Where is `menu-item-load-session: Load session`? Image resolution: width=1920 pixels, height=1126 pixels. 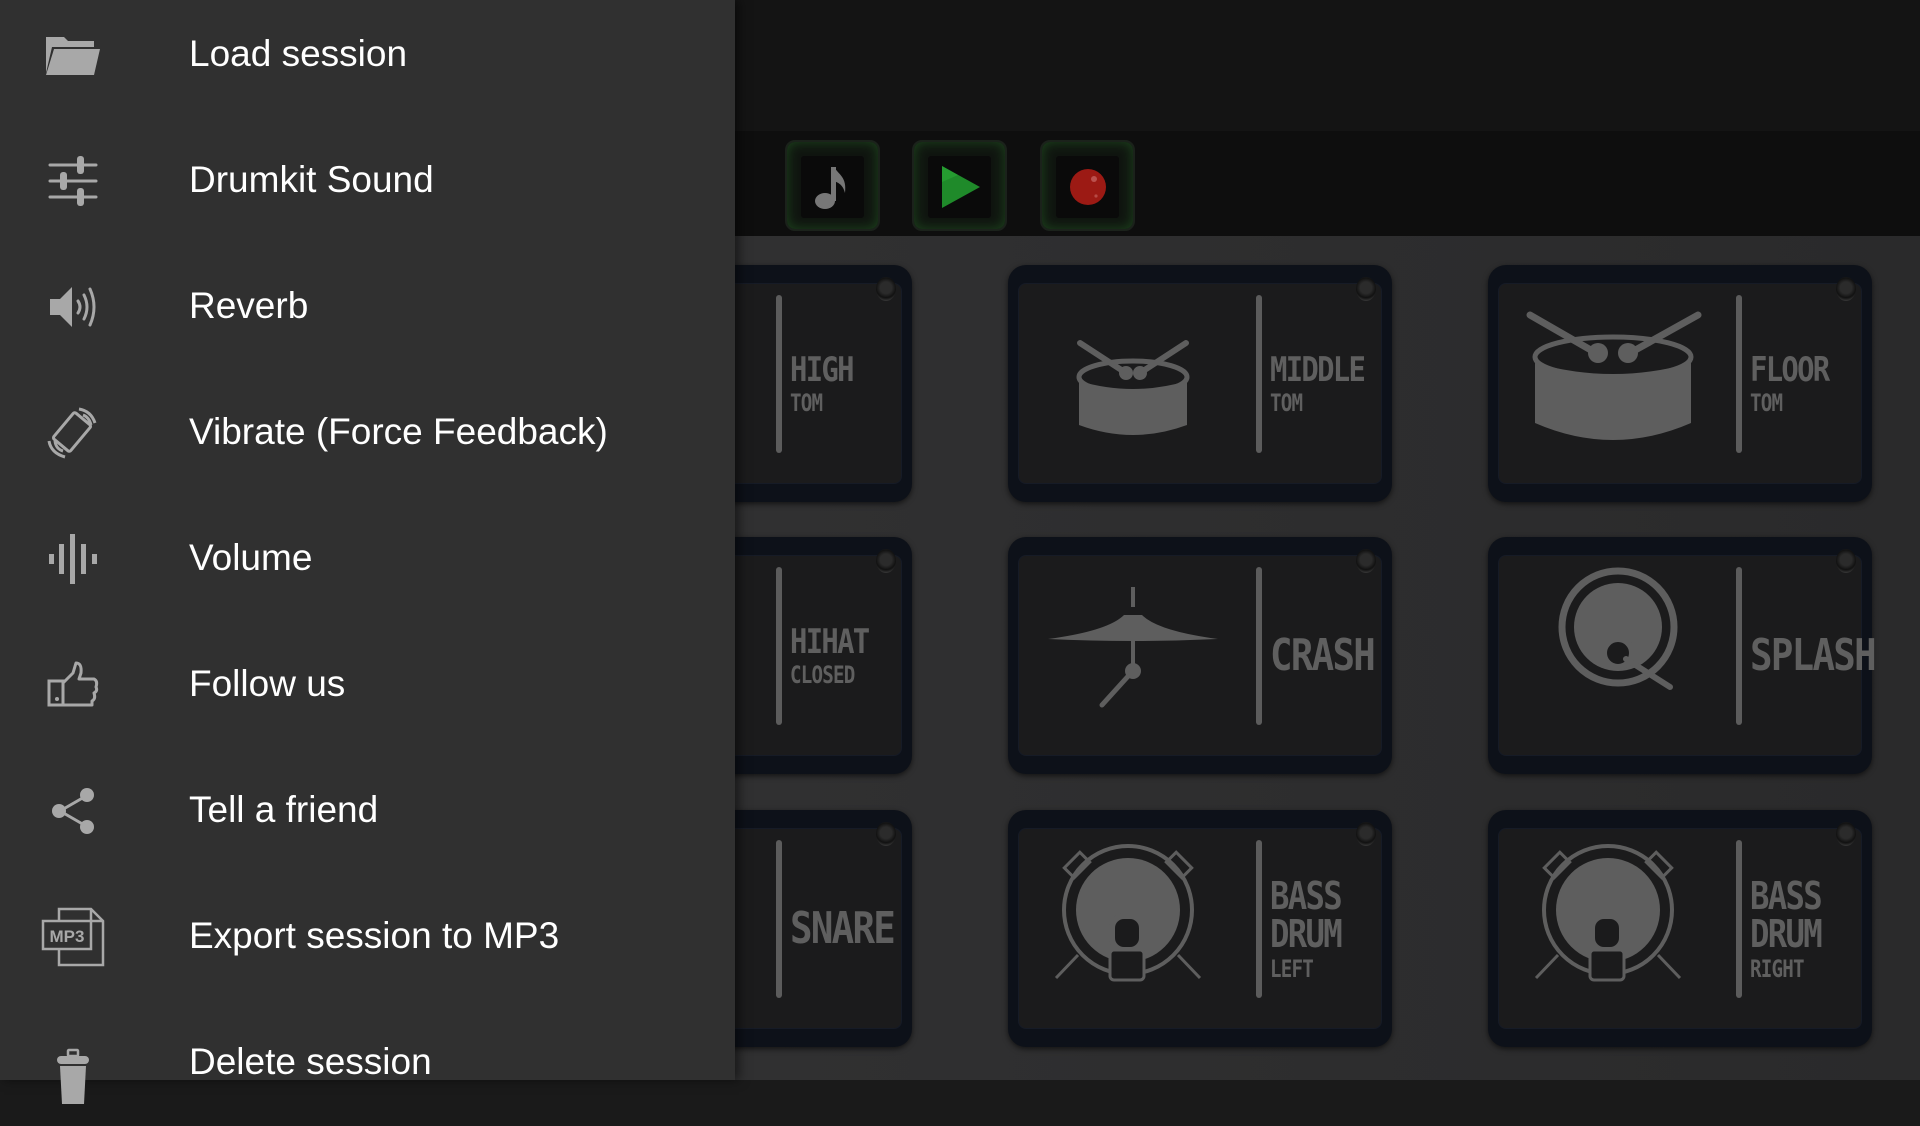 menu-item-load-session: Load session is located at coordinates (367, 59).